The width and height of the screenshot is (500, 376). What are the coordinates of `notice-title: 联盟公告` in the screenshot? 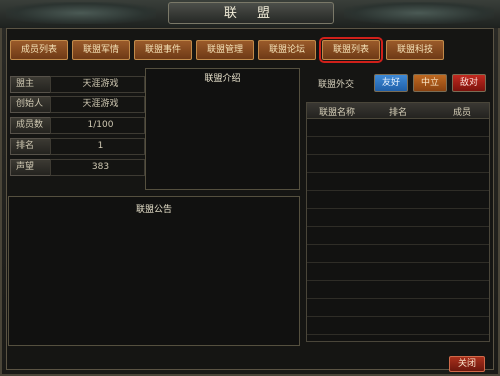 It's located at (153, 210).